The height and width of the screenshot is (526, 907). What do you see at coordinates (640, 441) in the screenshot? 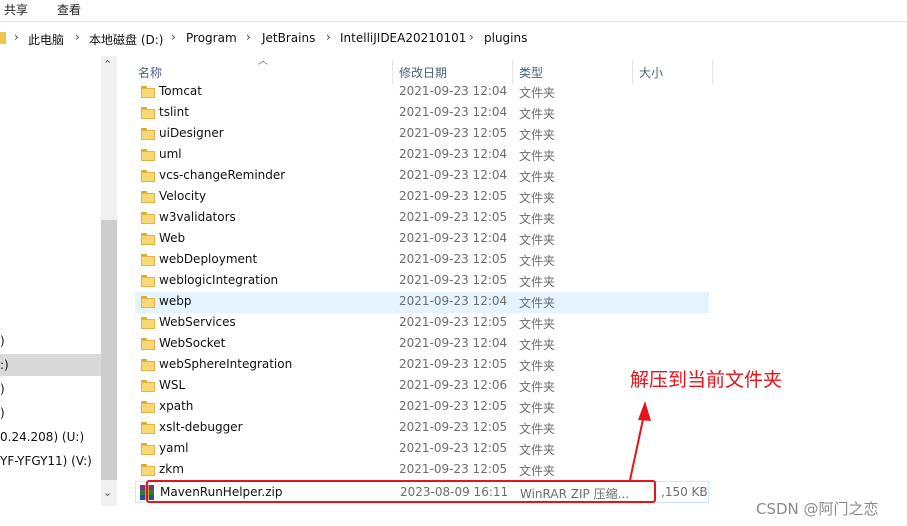
I see `annotation-arrow-icon` at bounding box center [640, 441].